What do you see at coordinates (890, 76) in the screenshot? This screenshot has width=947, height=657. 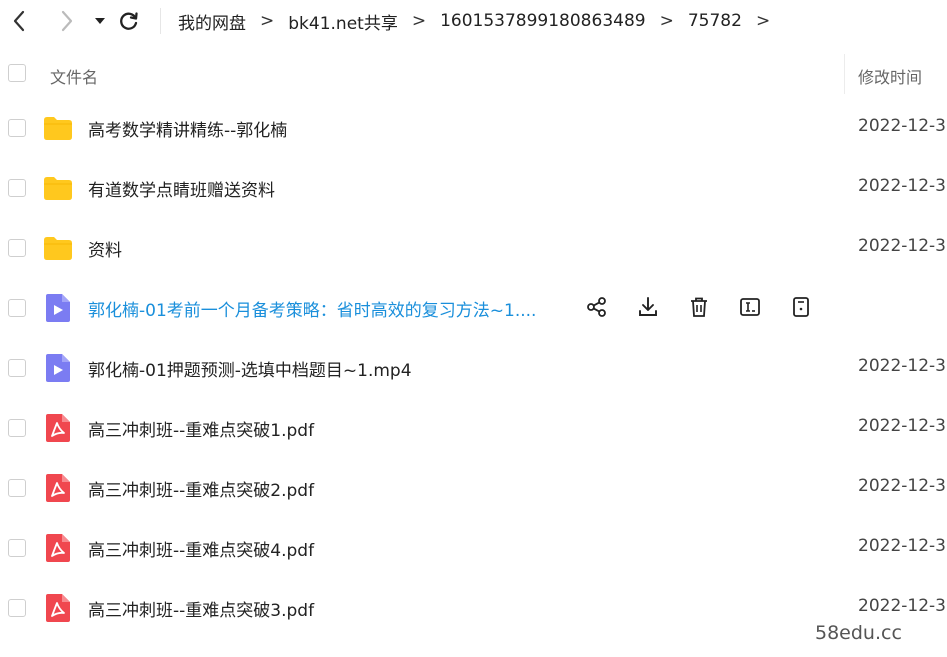 I see `column-header-modified-time: 修改时间` at bounding box center [890, 76].